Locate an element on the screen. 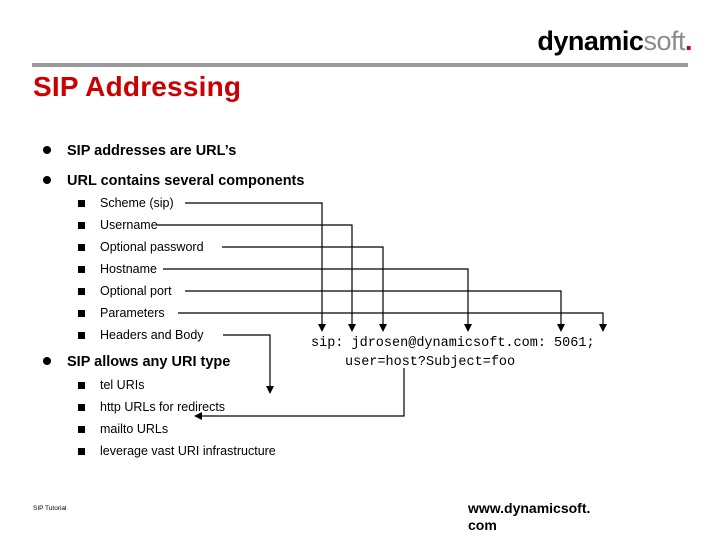 The width and height of the screenshot is (720, 540). component-optional-port: Optional port is located at coordinates (125, 291).